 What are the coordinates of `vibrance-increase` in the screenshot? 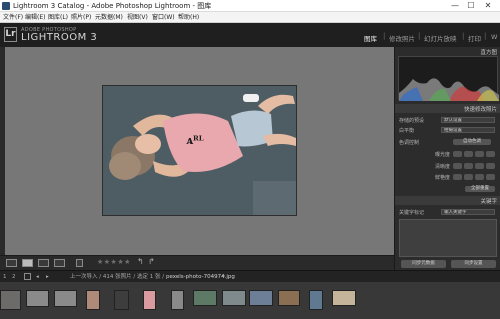 It's located at (479, 177).